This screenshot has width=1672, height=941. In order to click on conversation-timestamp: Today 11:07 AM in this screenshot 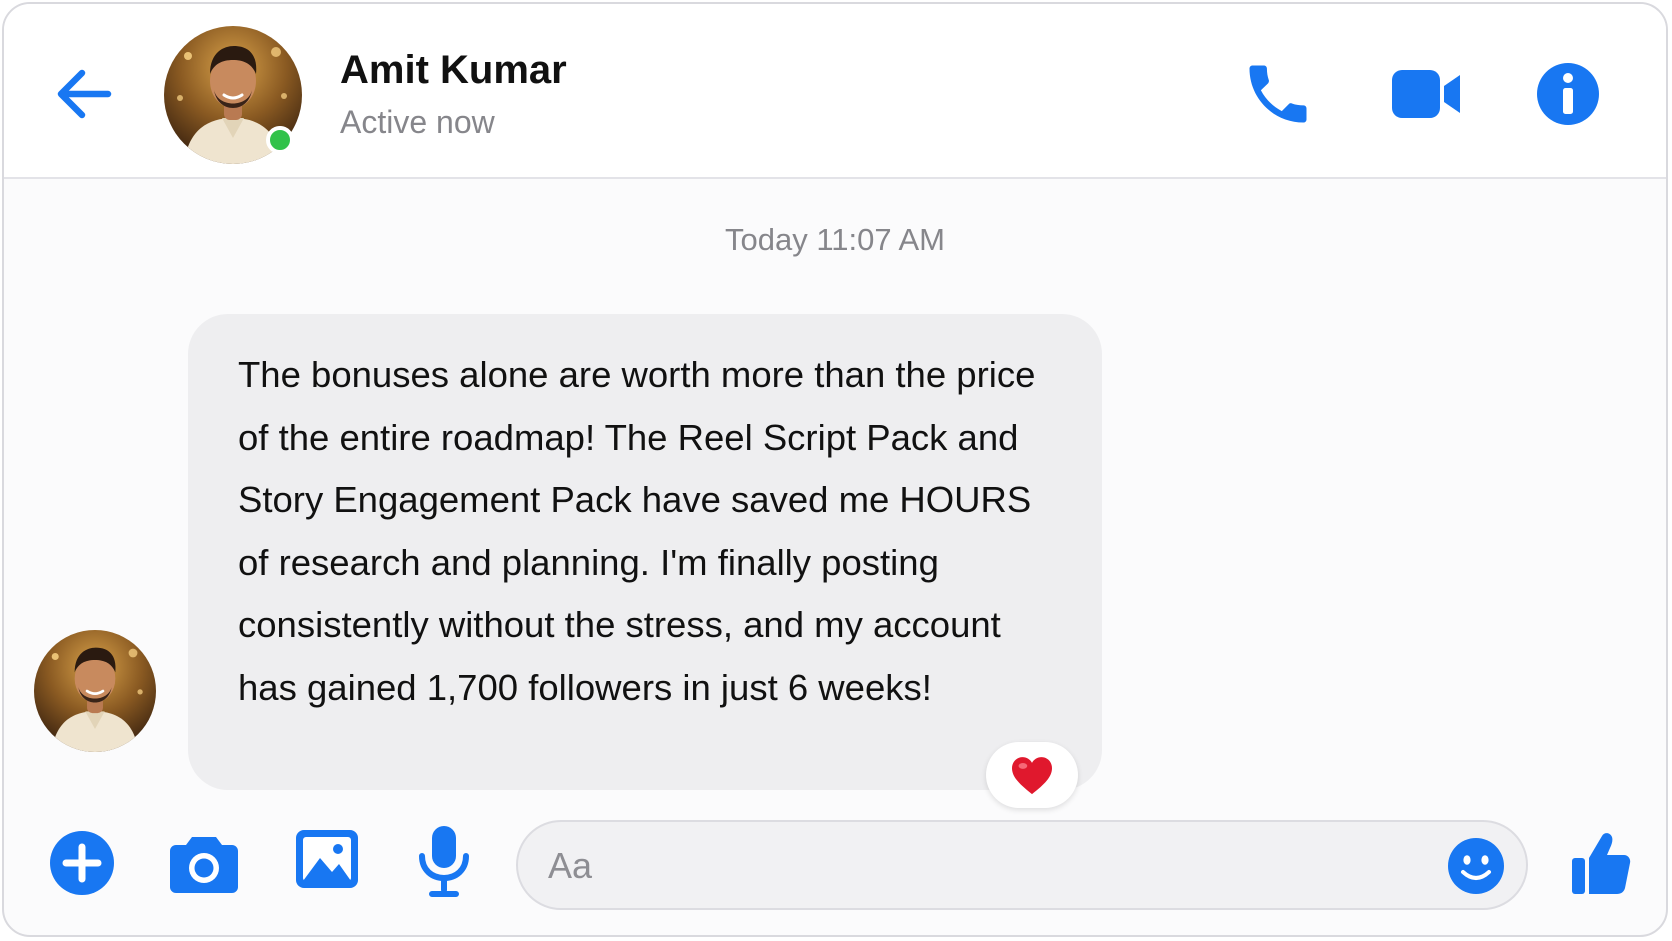, I will do `click(834, 239)`.